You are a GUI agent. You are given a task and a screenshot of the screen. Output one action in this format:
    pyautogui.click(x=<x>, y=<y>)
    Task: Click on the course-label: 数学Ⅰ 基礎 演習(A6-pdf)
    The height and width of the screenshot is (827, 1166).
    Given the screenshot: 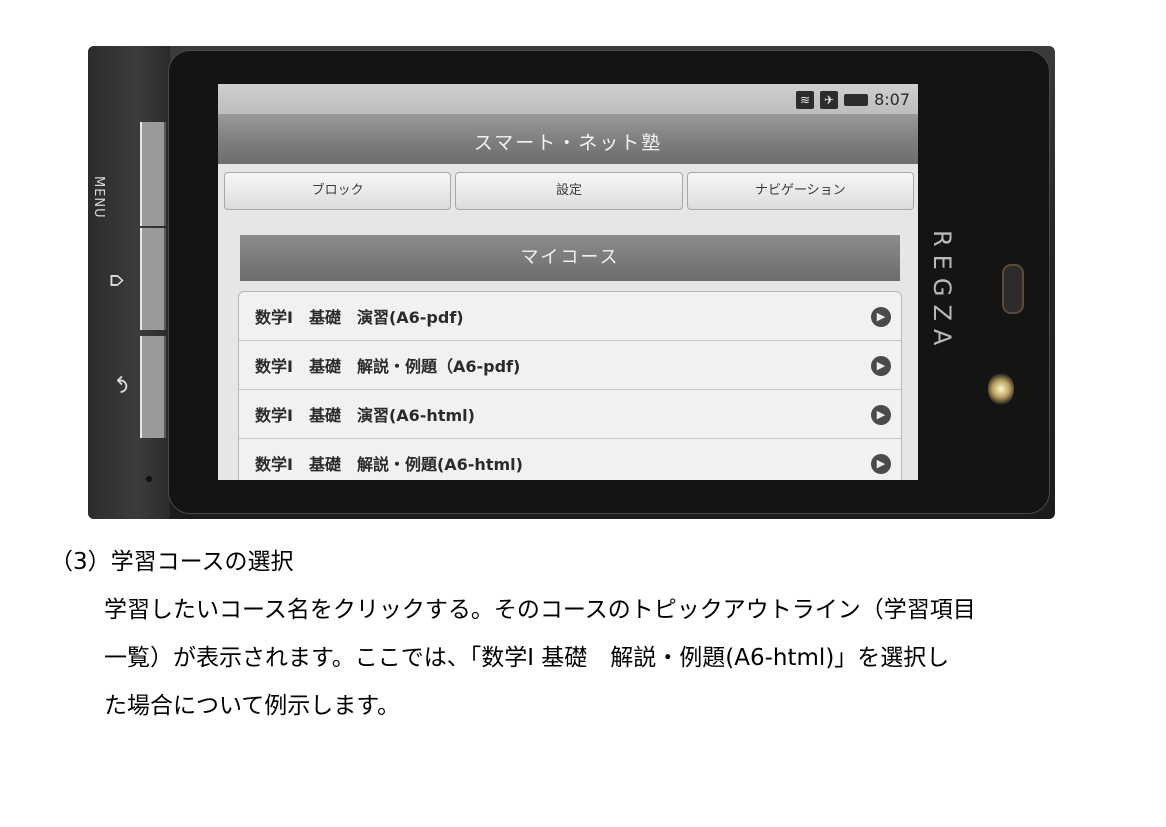 What is the action you would take?
    pyautogui.click(x=359, y=317)
    